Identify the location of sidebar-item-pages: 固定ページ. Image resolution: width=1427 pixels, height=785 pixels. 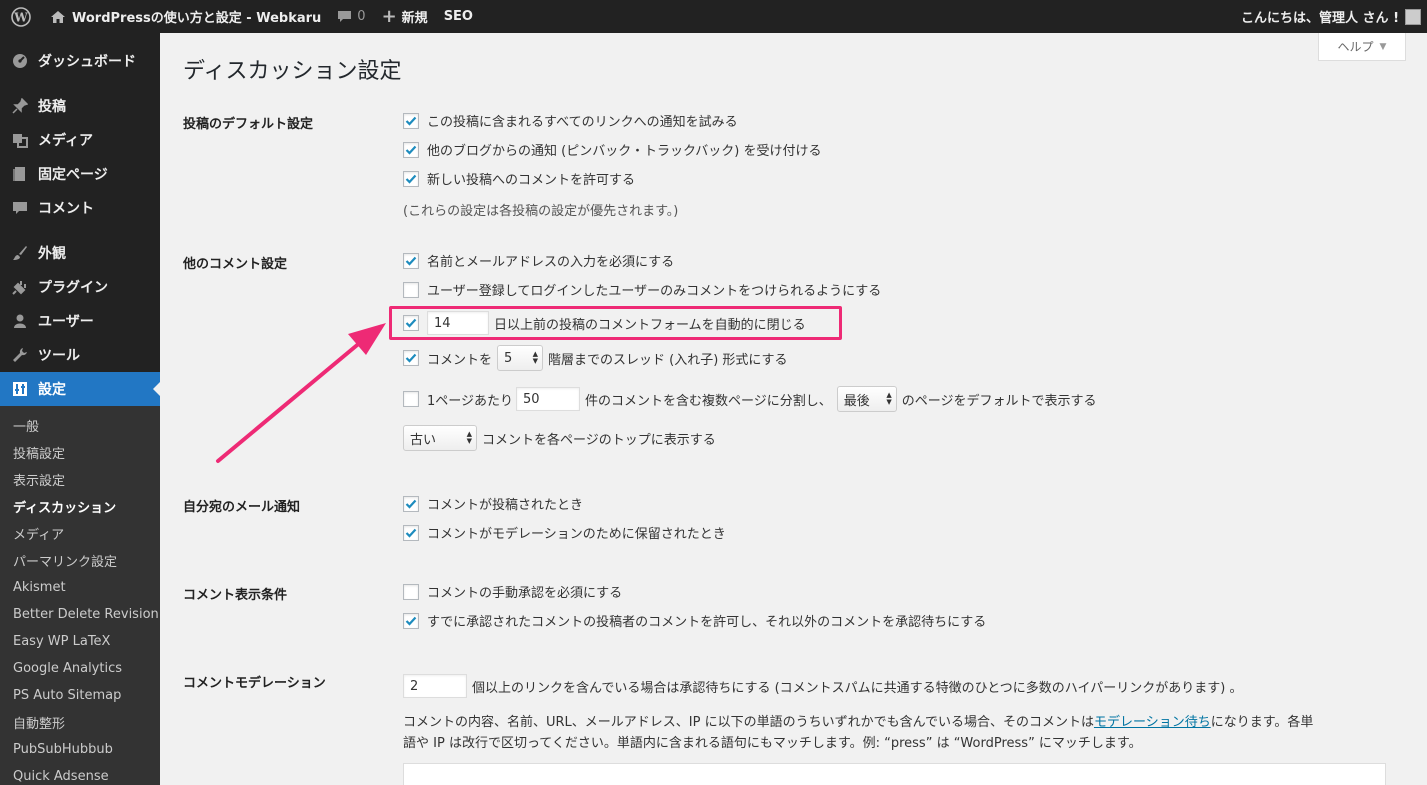
(80, 174).